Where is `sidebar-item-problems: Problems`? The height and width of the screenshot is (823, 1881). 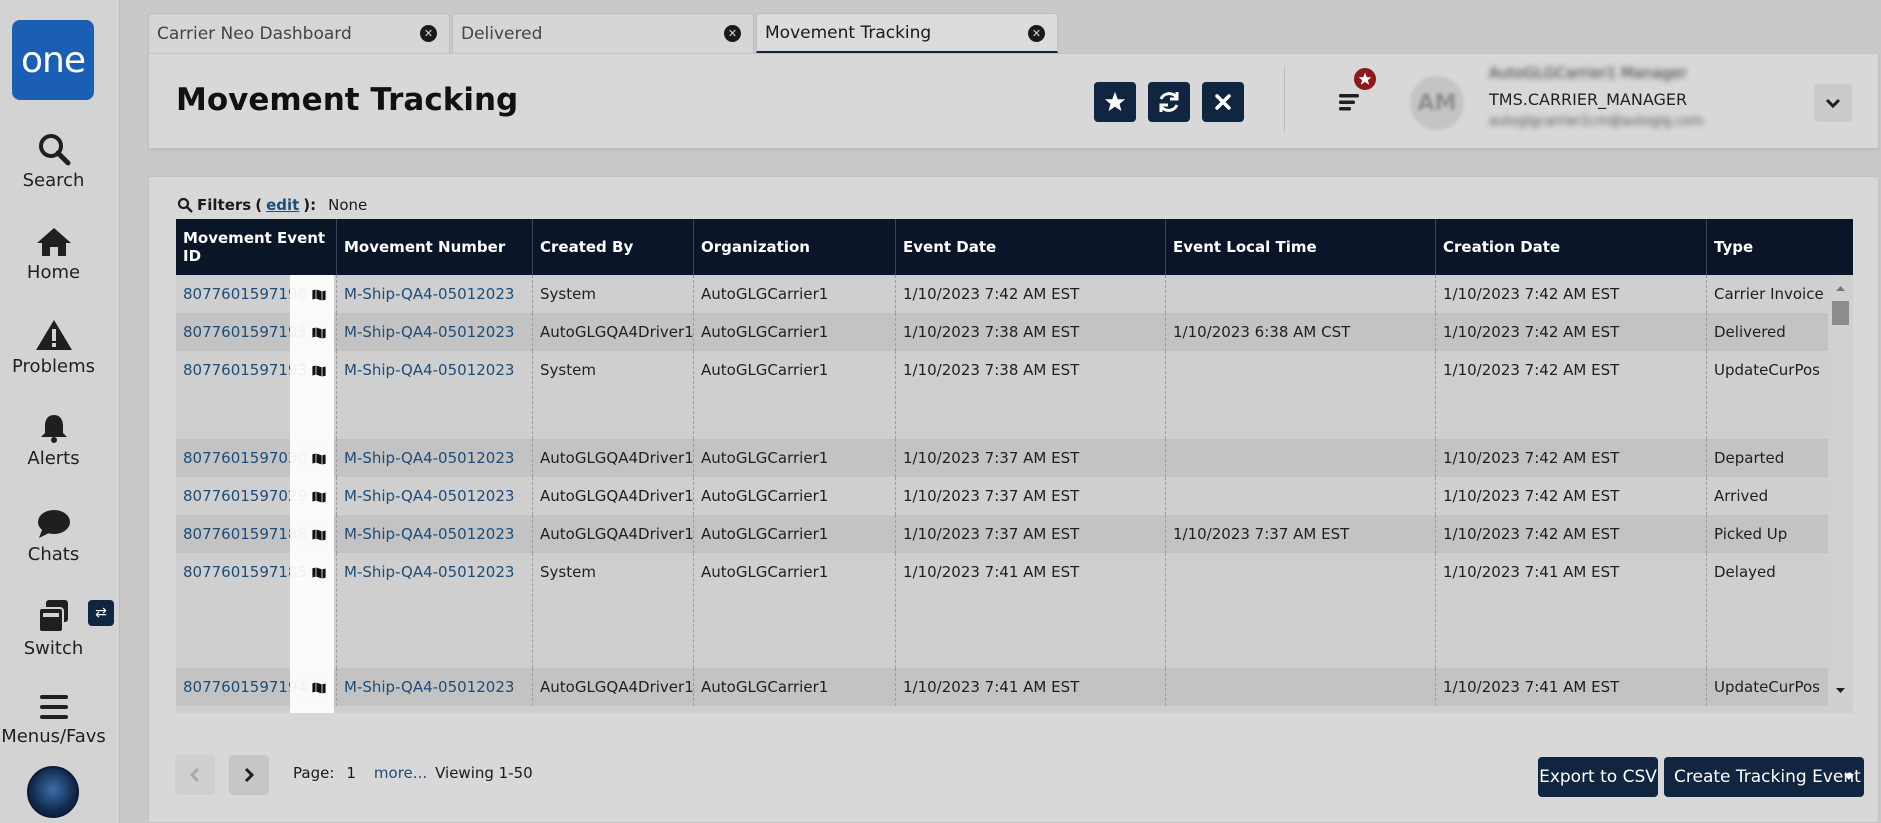 sidebar-item-problems: Problems is located at coordinates (53, 347).